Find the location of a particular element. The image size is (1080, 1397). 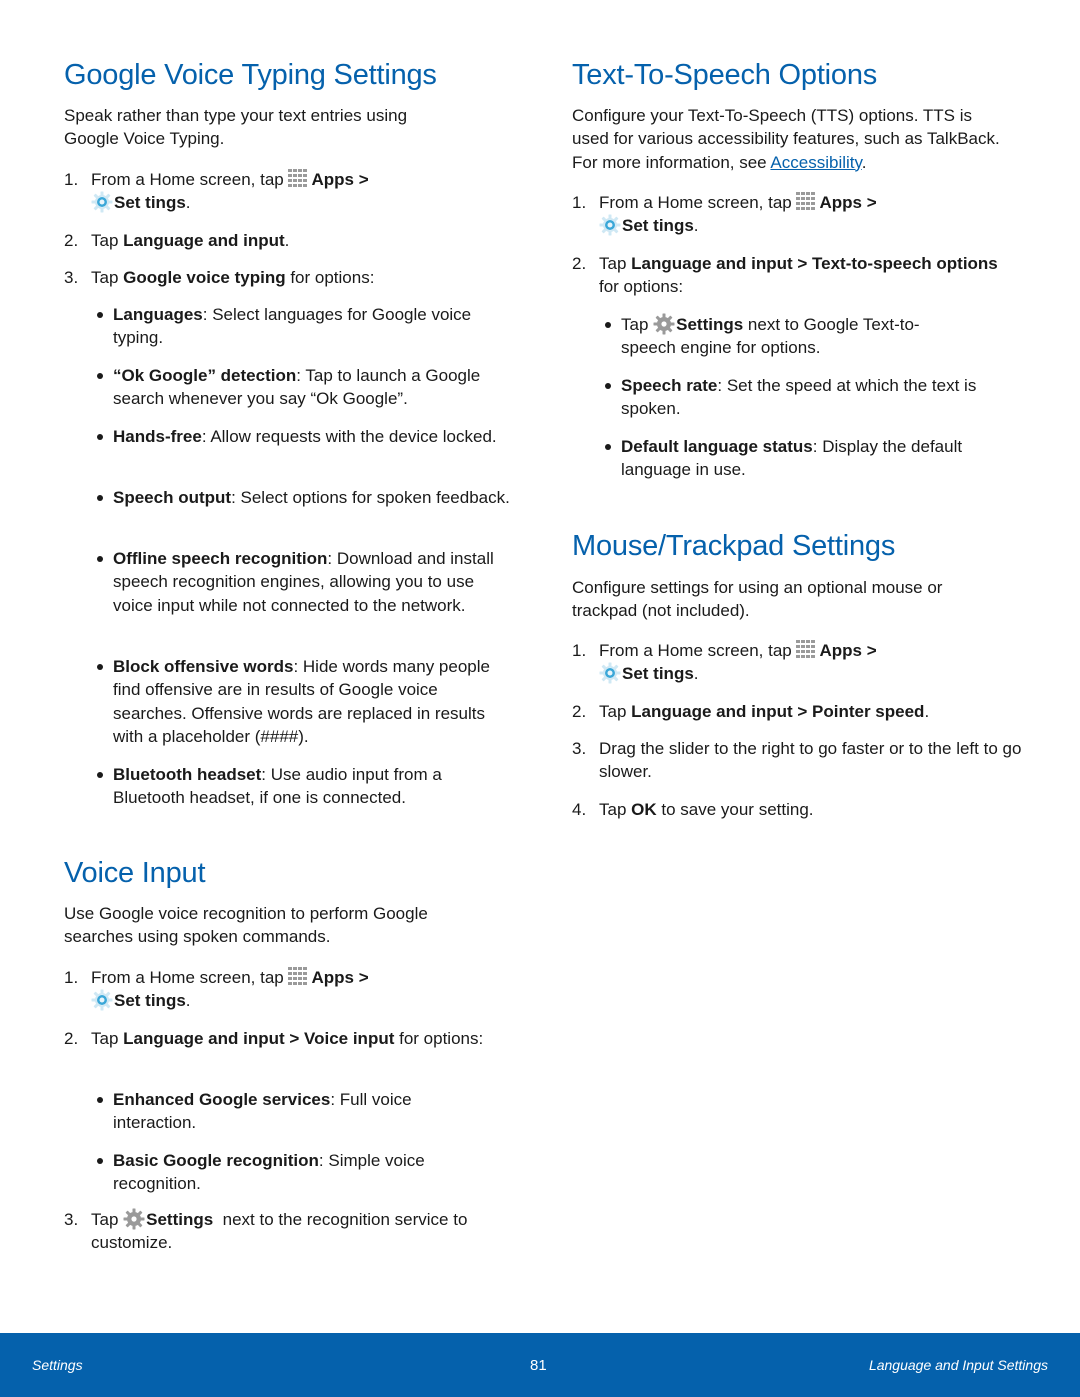

gvt-step-3: 3. Tap Google voice typing for options: is located at coordinates (219, 277).